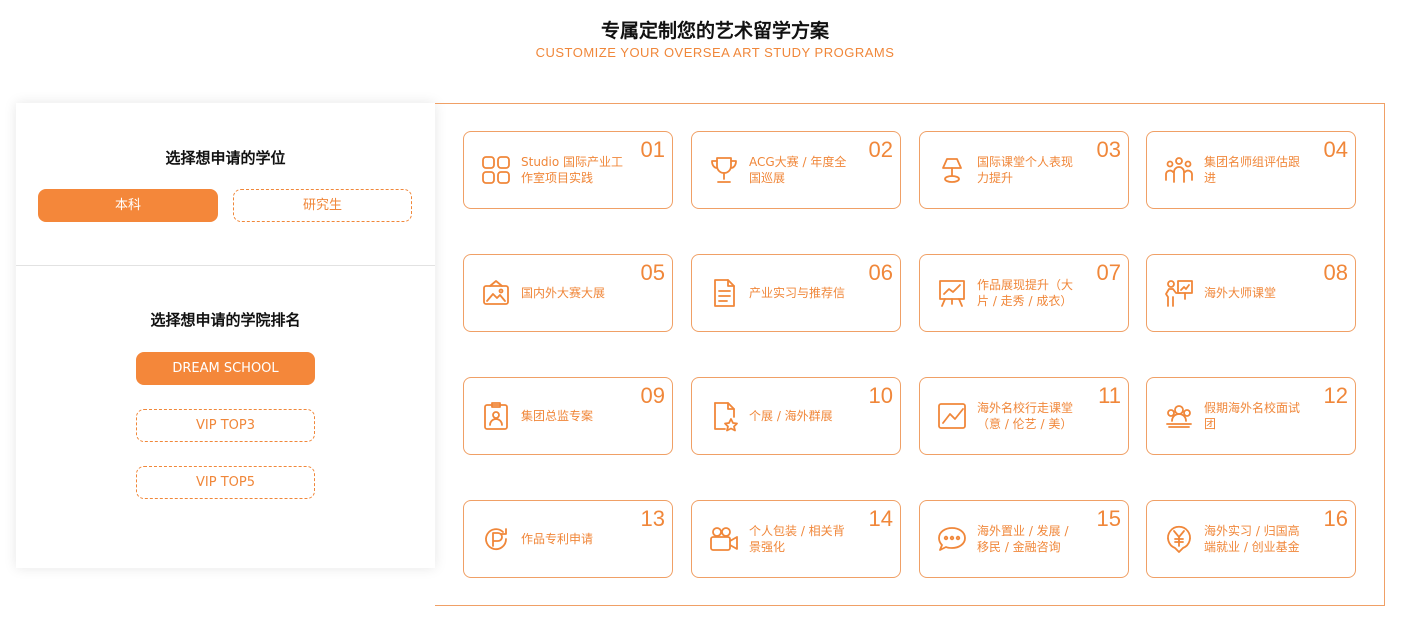 The width and height of the screenshot is (1403, 619). Describe the element at coordinates (557, 416) in the screenshot. I see `service-label: 集团总监专案` at that location.